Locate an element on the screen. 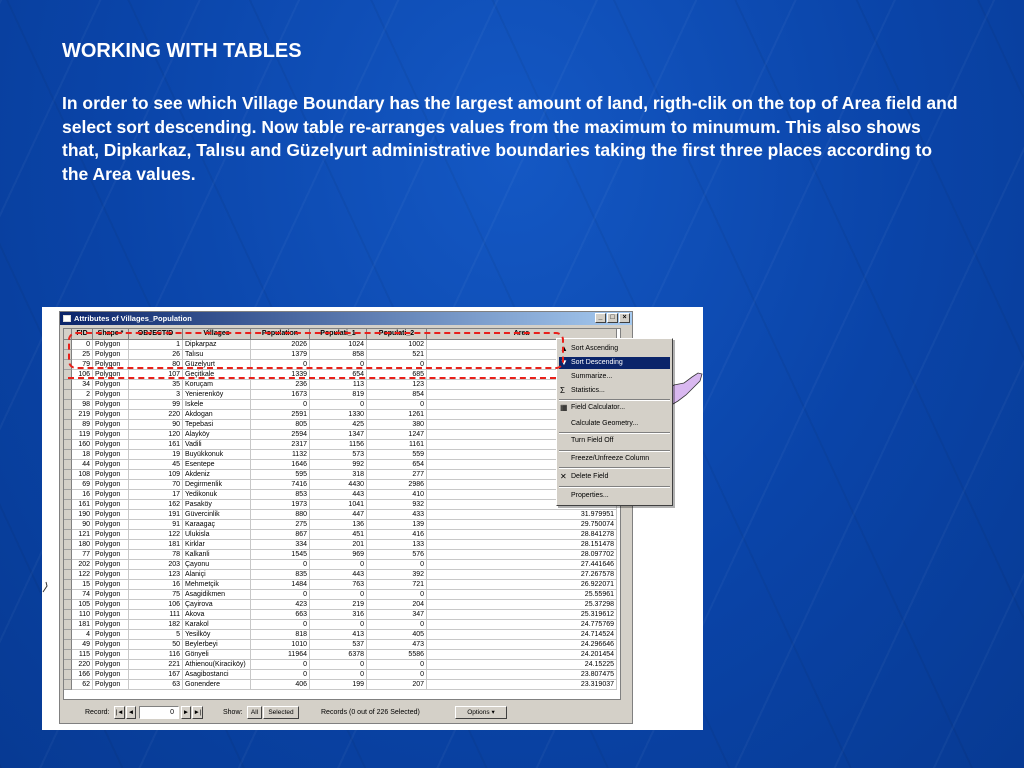 The height and width of the screenshot is (768, 1024). table-cell: 26.922071 is located at coordinates (522, 585).